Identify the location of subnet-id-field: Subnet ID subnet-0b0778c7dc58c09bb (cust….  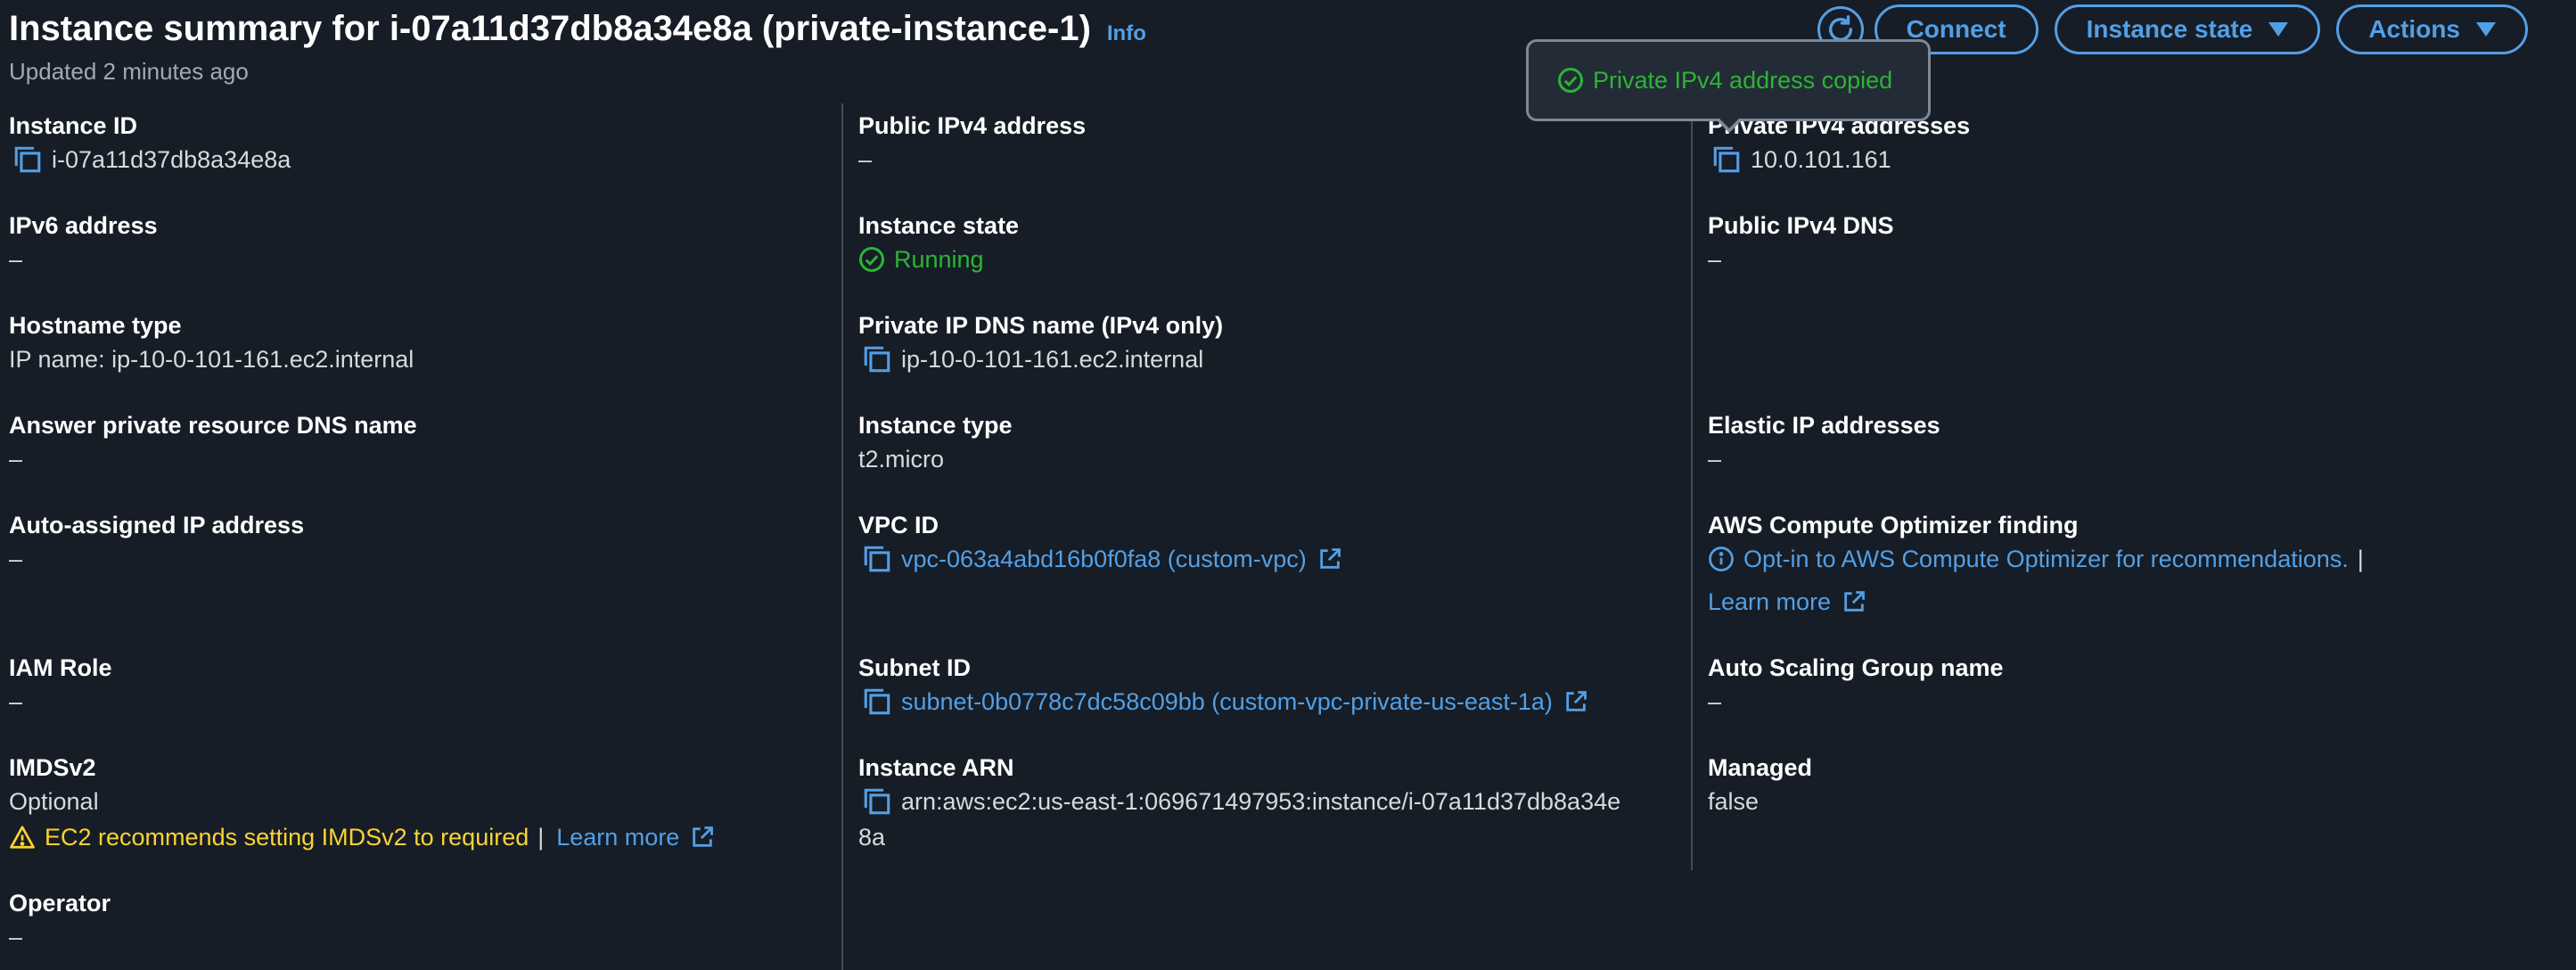
(1223, 686).